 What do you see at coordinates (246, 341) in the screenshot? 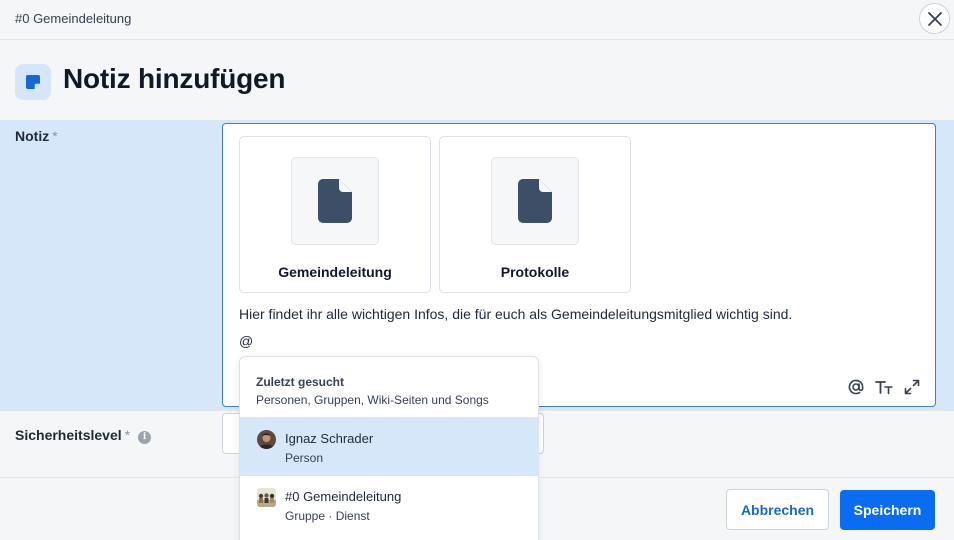
I see `mention-input: @` at bounding box center [246, 341].